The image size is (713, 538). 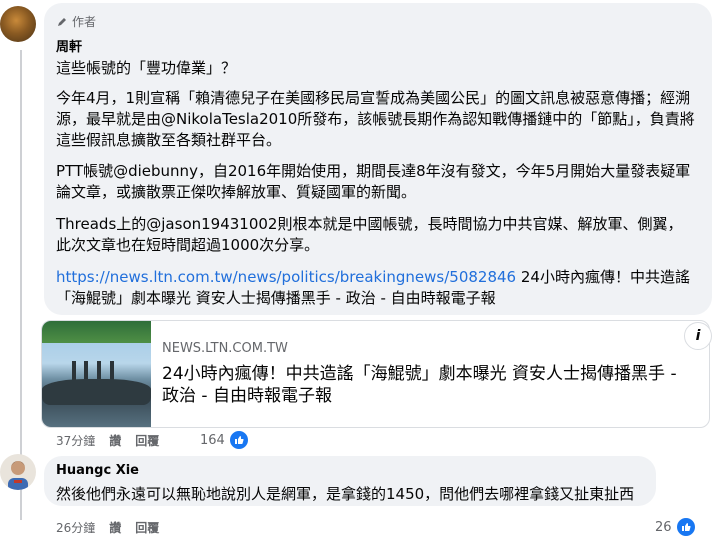 What do you see at coordinates (345, 494) in the screenshot?
I see `comment-text: 然後他們永遠可以無恥地說別人是網軍，是拿錢的1450，問他們去哪裡拿錢又扯東扯西` at bounding box center [345, 494].